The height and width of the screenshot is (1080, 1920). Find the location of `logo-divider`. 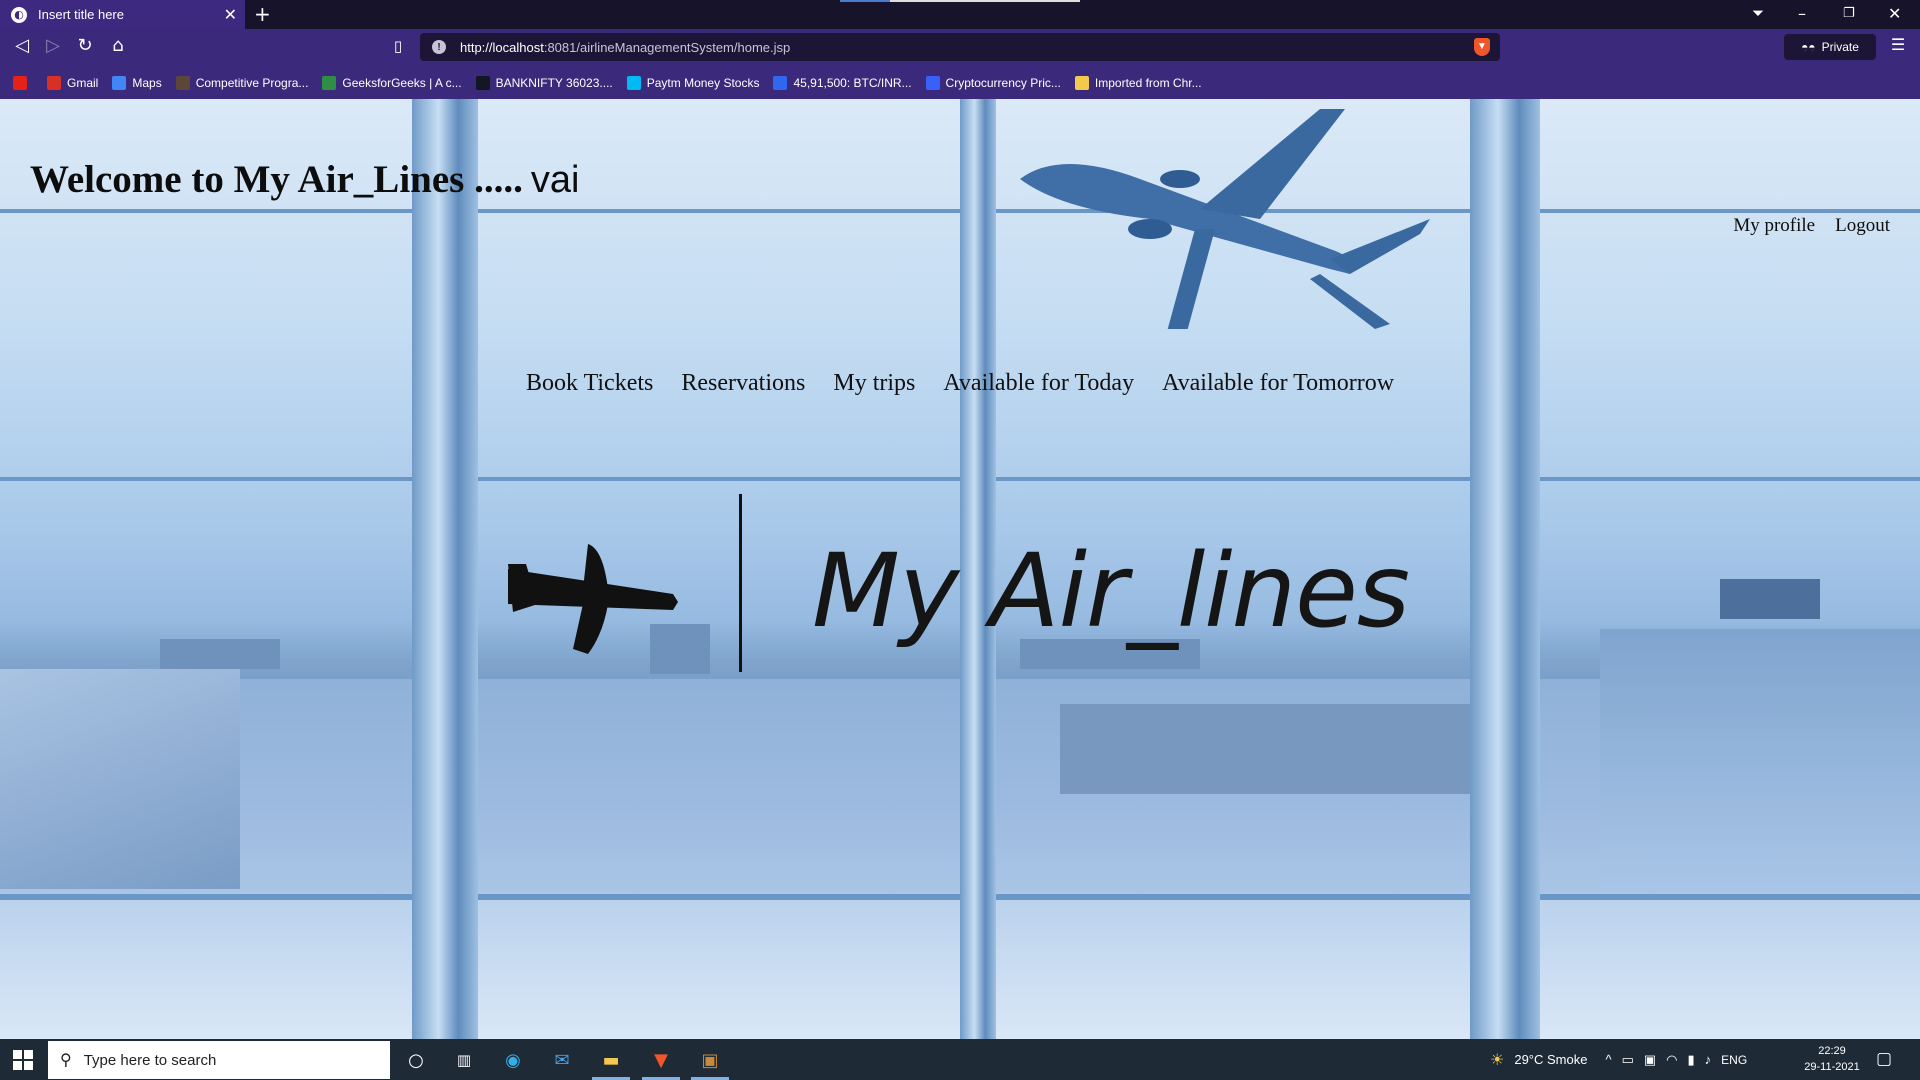

logo-divider is located at coordinates (740, 583).